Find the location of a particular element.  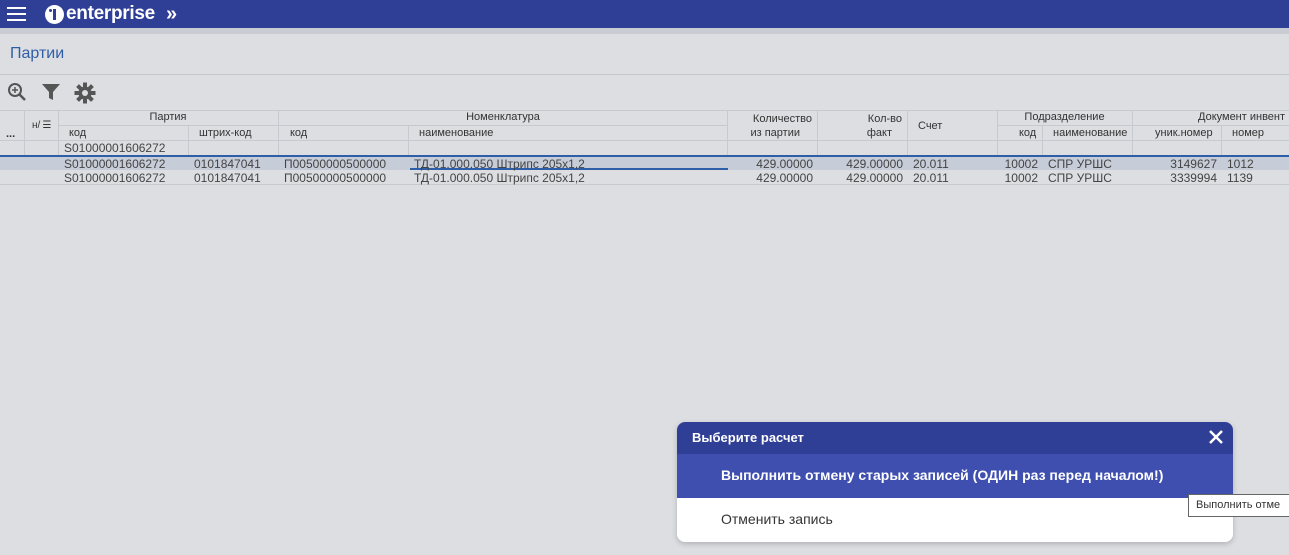

header-doc-num: номер is located at coordinates (1248, 133).